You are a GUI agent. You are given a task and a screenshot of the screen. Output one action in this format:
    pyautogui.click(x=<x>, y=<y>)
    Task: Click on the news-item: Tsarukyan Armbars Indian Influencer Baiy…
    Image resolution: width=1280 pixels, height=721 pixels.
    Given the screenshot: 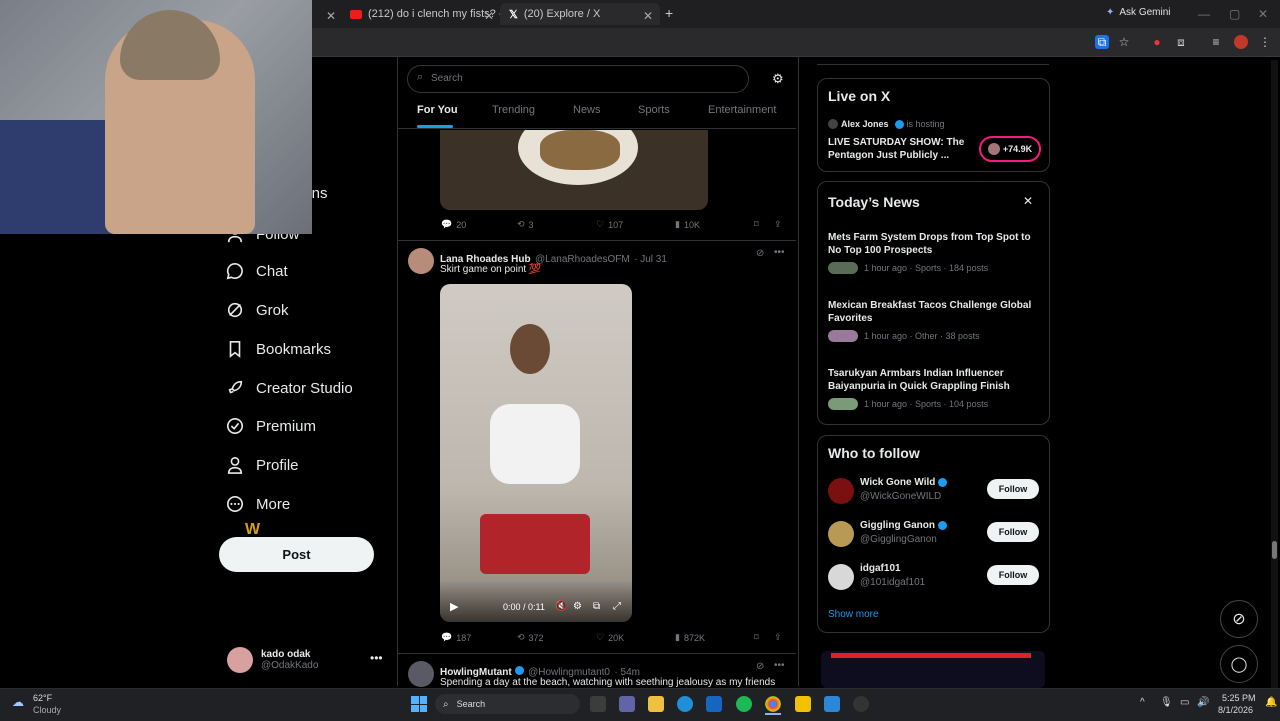 What is the action you would take?
    pyautogui.click(x=933, y=388)
    